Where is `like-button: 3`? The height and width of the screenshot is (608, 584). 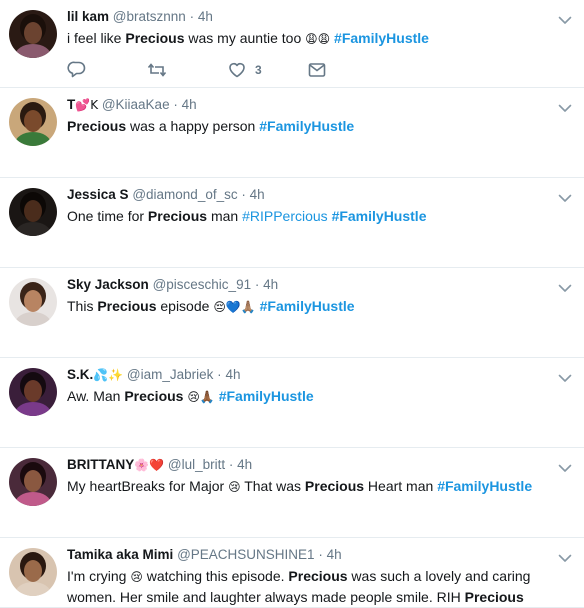 like-button: 3 is located at coordinates (244, 70).